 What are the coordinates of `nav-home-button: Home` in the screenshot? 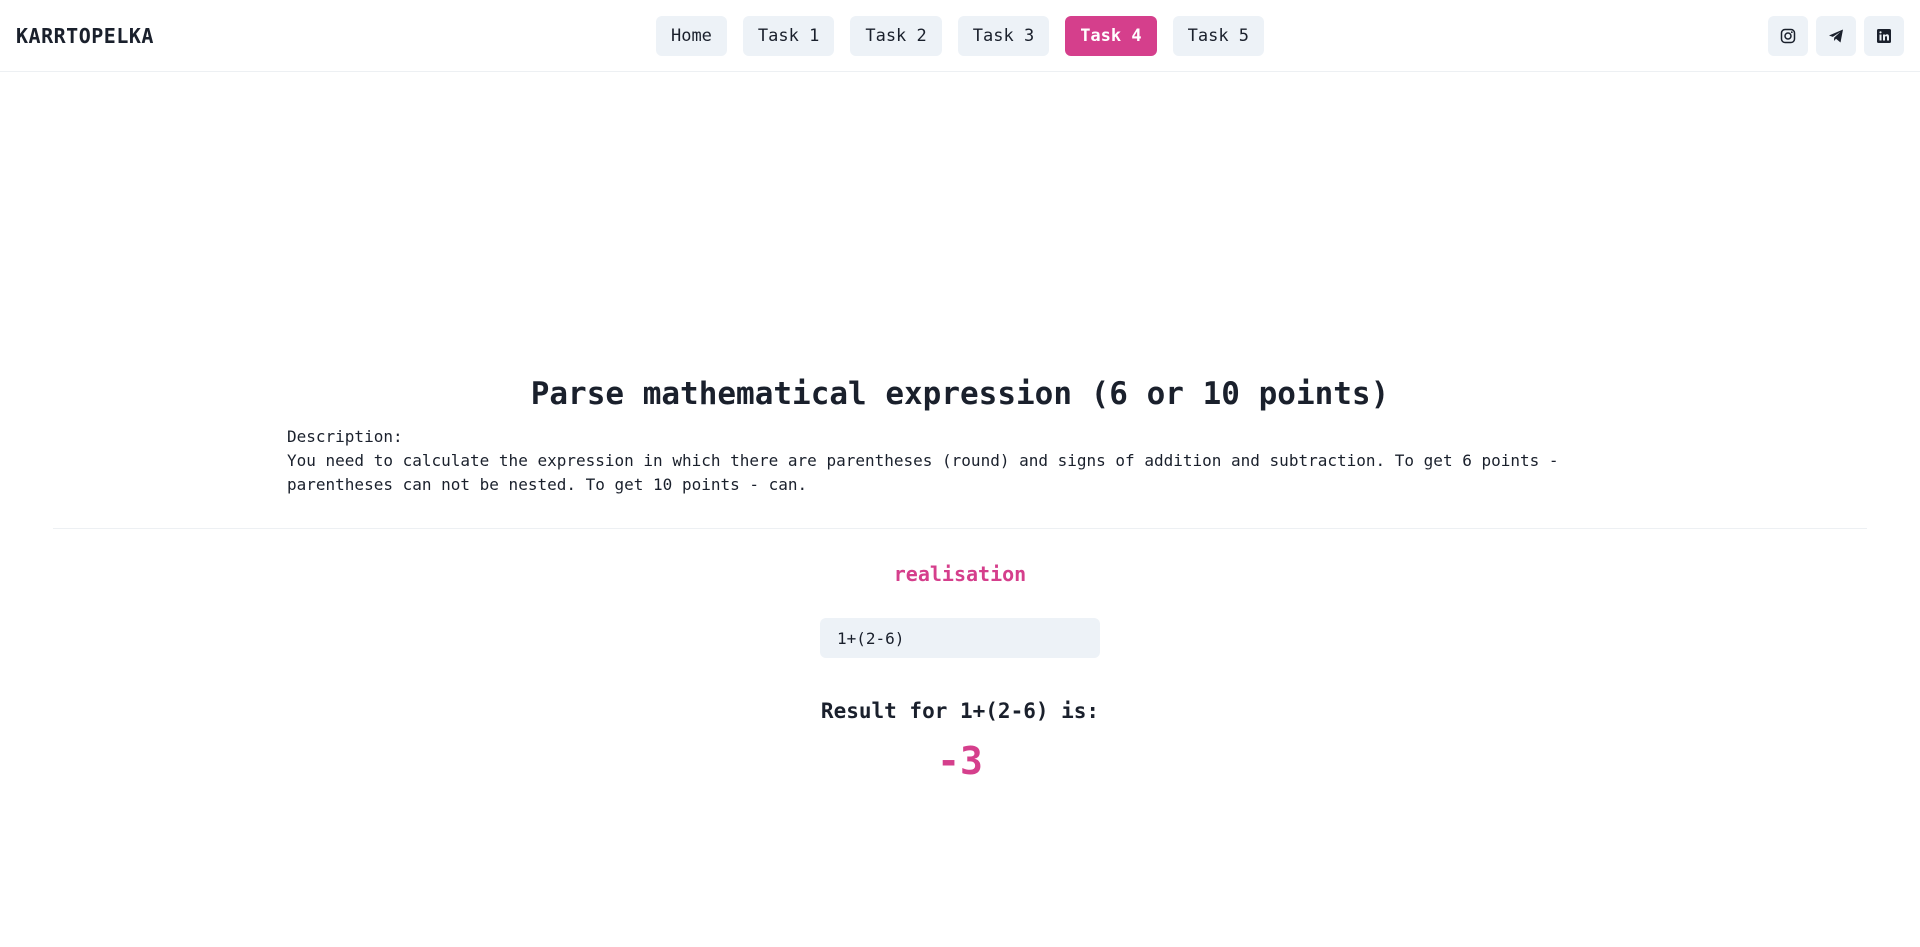 It's located at (691, 36).